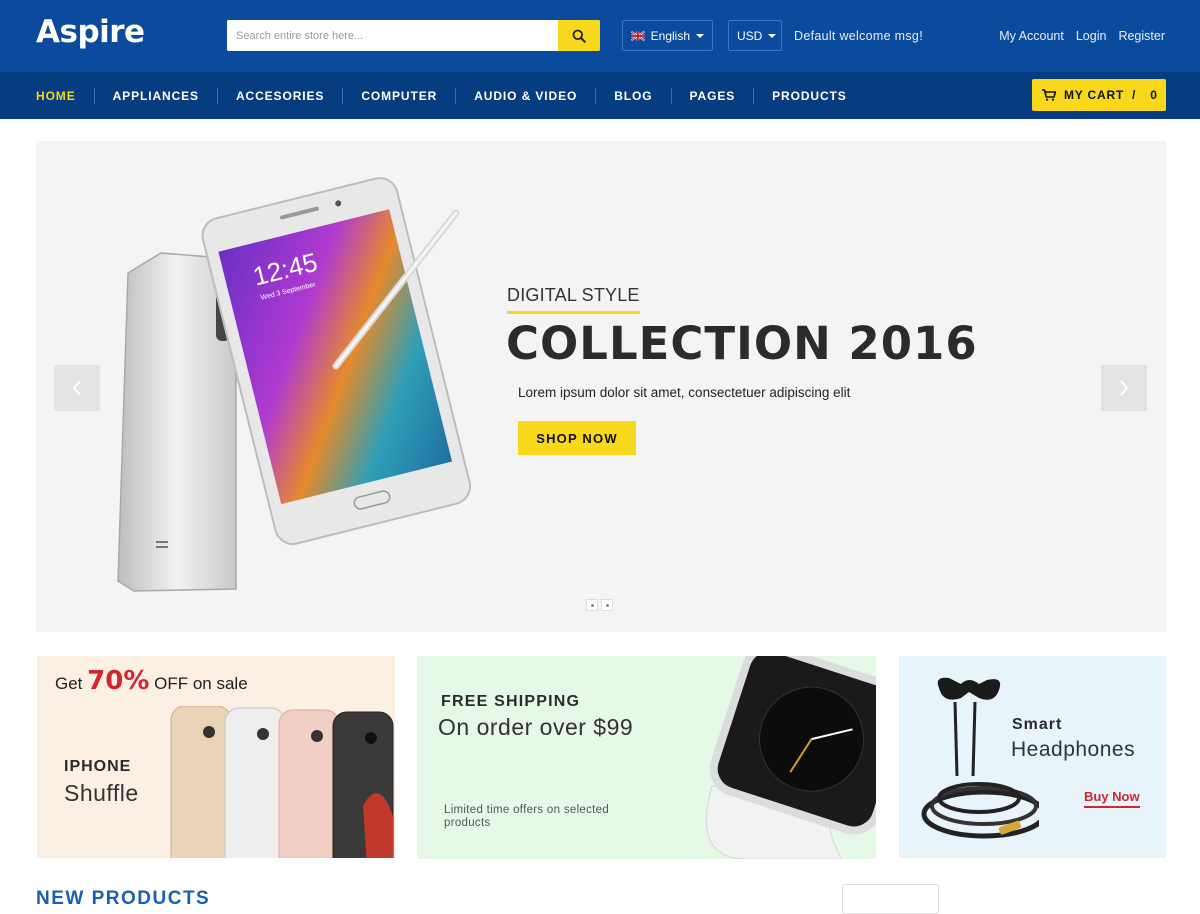 The height and width of the screenshot is (914, 1200). What do you see at coordinates (527, 816) in the screenshot?
I see `free-shipping-note: Limited time offers on selected products` at bounding box center [527, 816].